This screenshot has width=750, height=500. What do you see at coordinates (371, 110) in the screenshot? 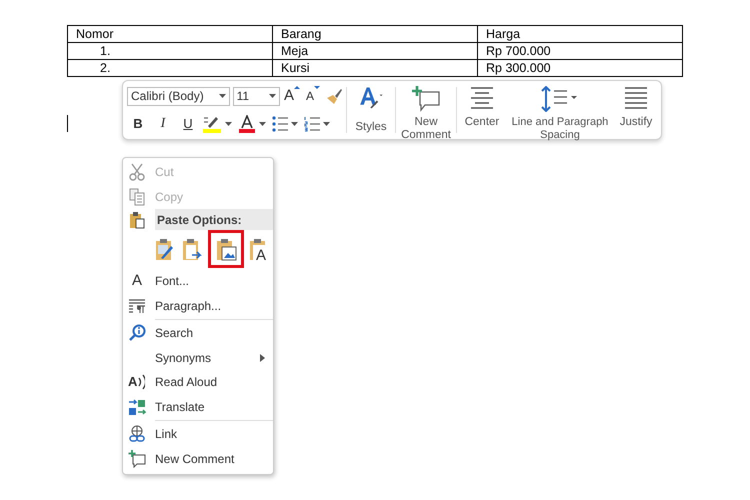
I see `styles-button: Styles` at bounding box center [371, 110].